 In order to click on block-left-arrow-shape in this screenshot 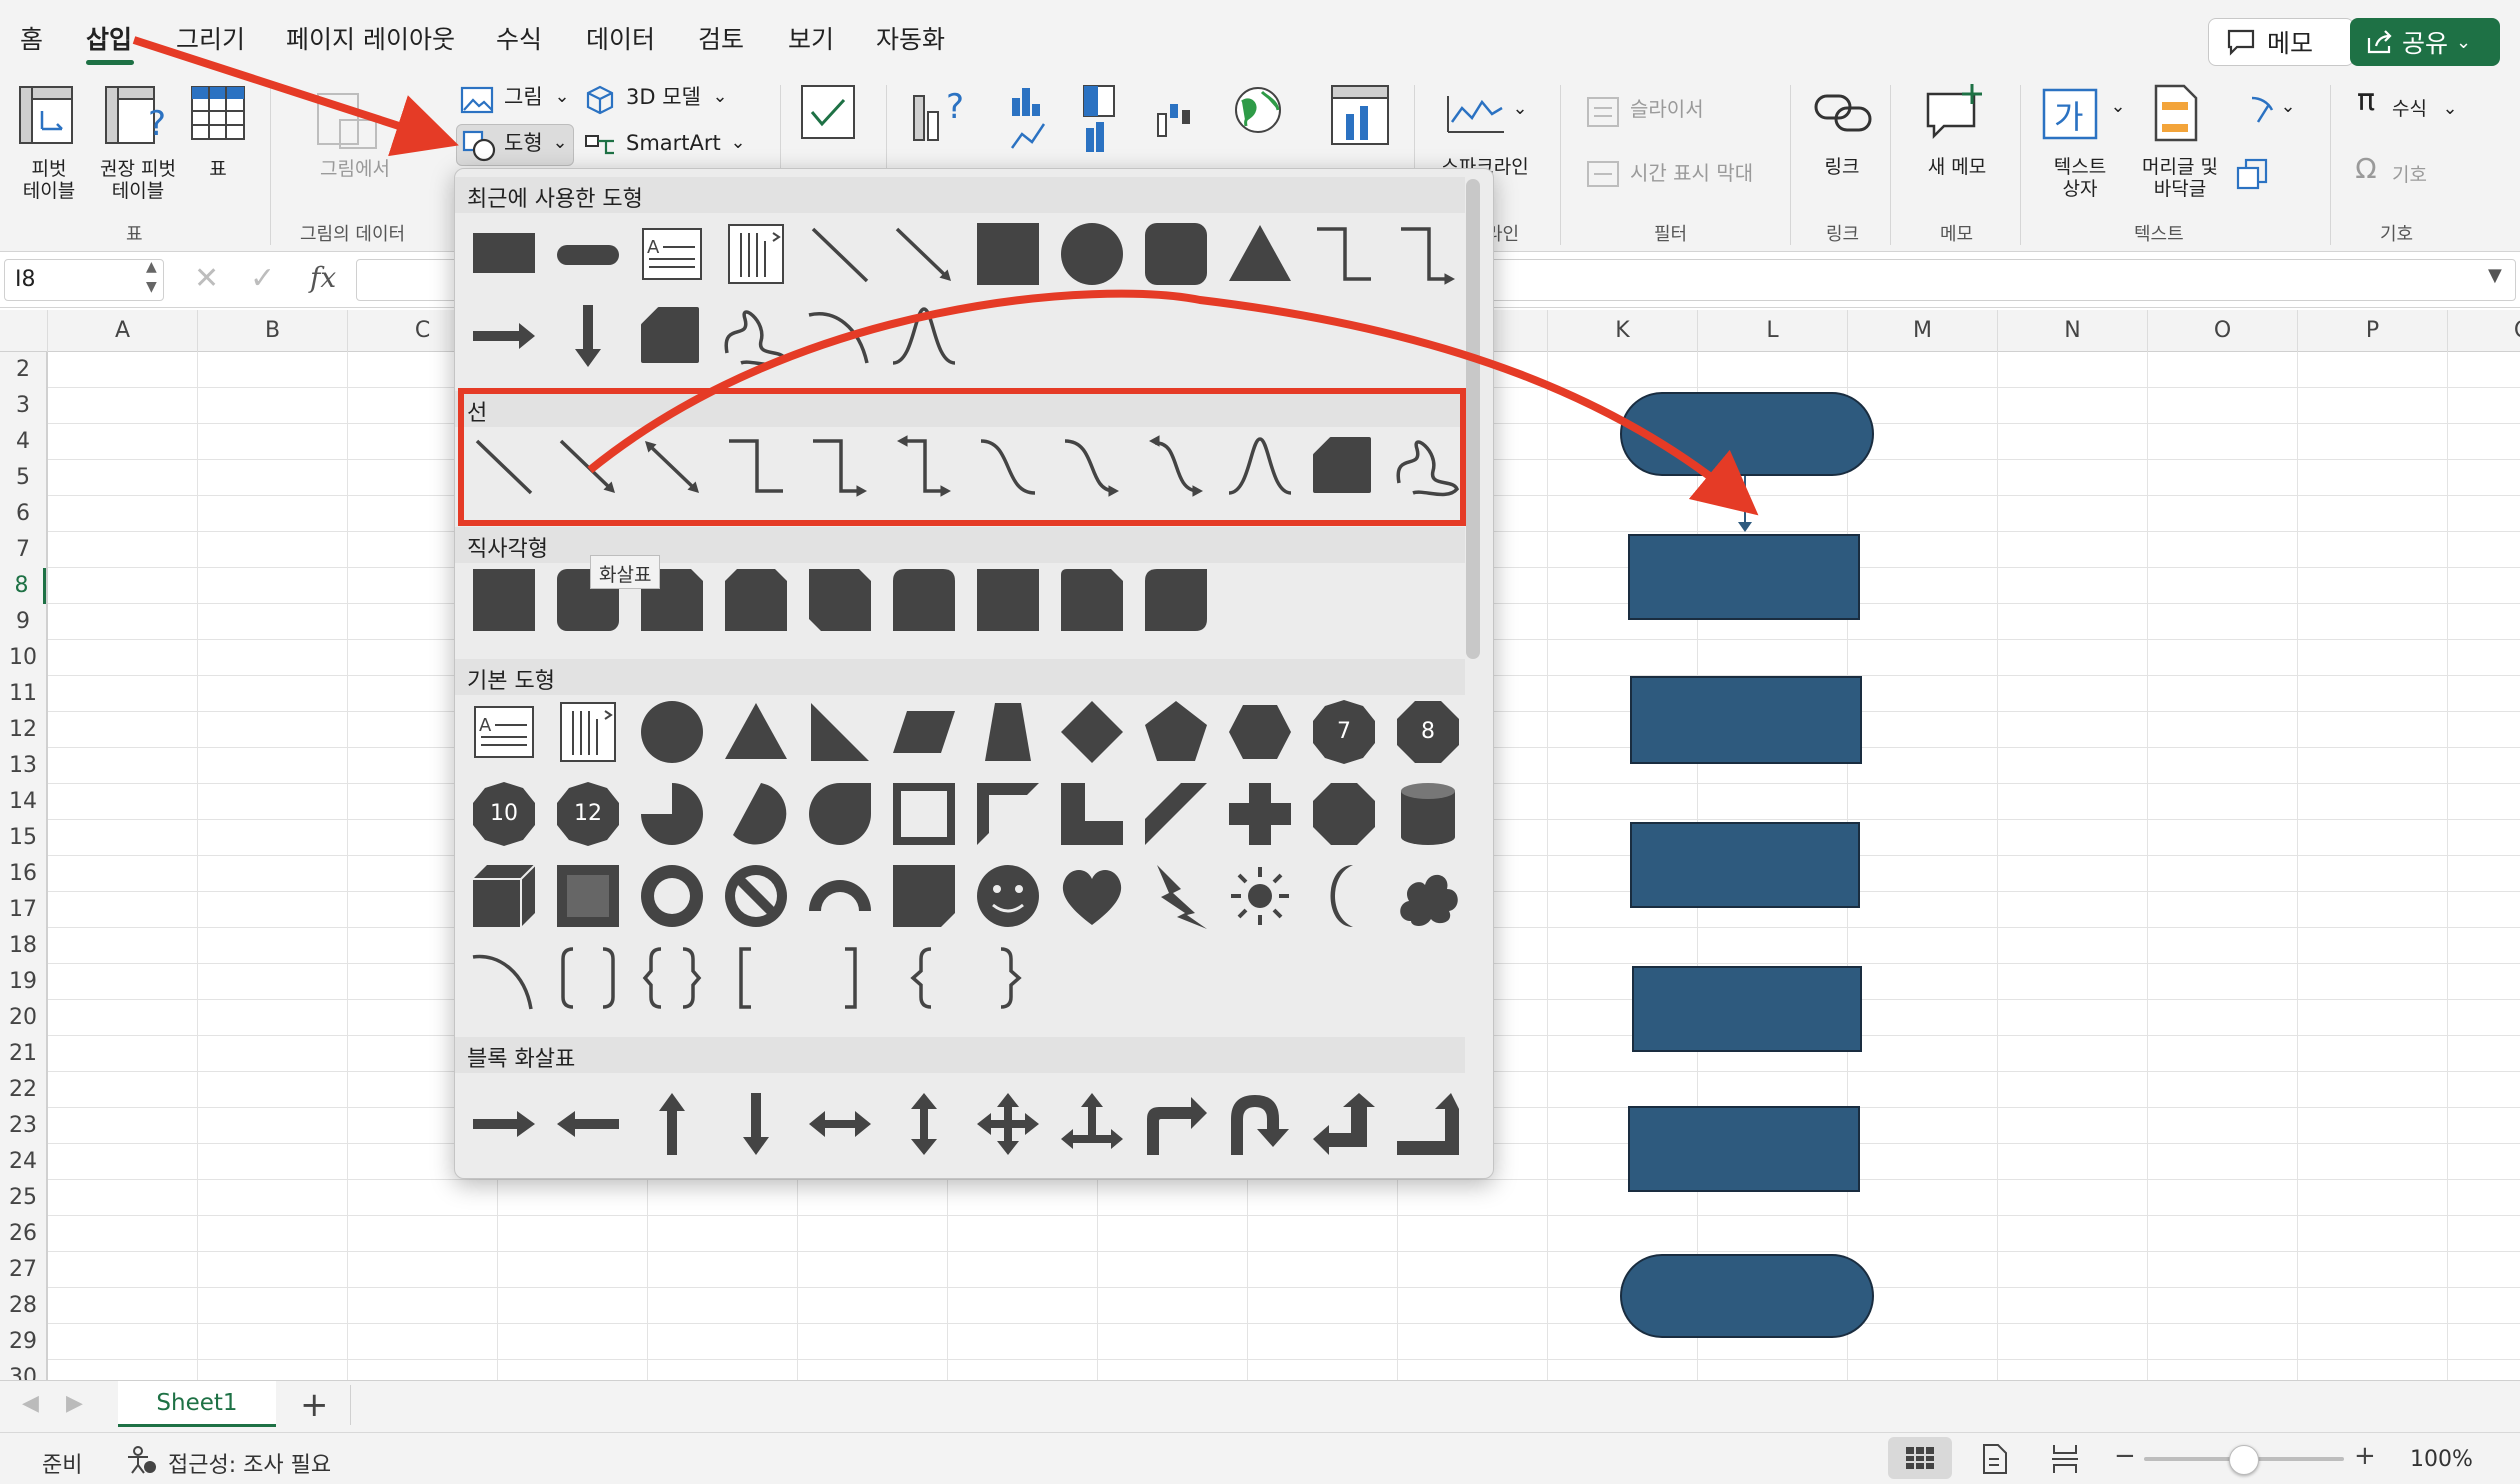, I will do `click(588, 1124)`.